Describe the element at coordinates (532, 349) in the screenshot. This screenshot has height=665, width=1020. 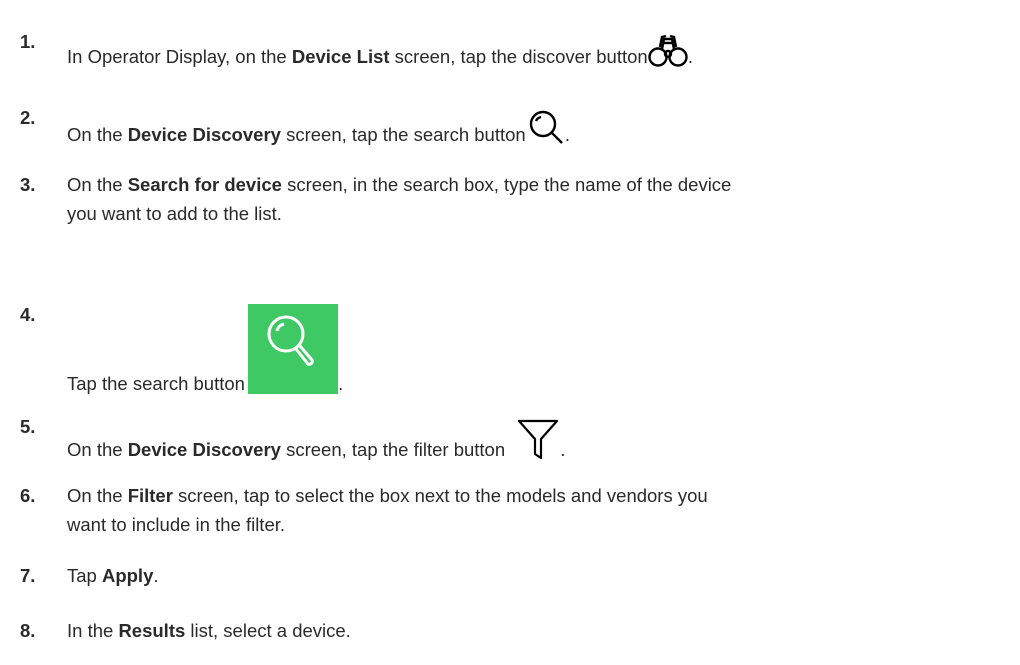
I see `step-text: Tap the search button .` at that location.